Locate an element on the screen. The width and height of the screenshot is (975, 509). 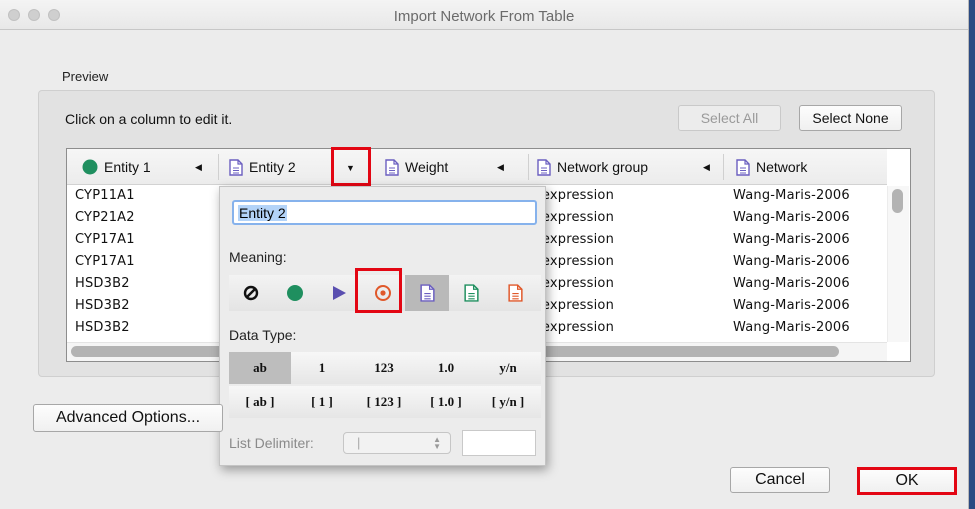
select-all-button: Select All is located at coordinates (729, 118).